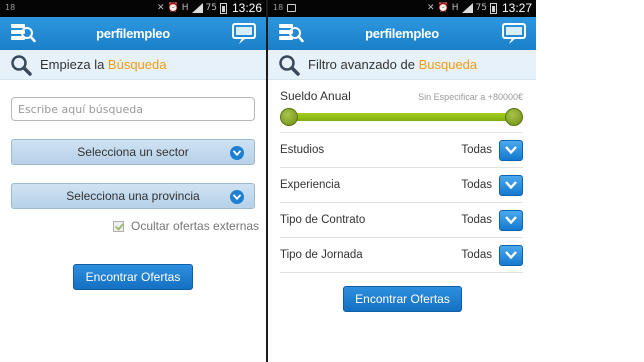 The image size is (644, 362). What do you see at coordinates (363, 64) in the screenshot?
I see `section-title-prefix: Filtro avanzado de` at bounding box center [363, 64].